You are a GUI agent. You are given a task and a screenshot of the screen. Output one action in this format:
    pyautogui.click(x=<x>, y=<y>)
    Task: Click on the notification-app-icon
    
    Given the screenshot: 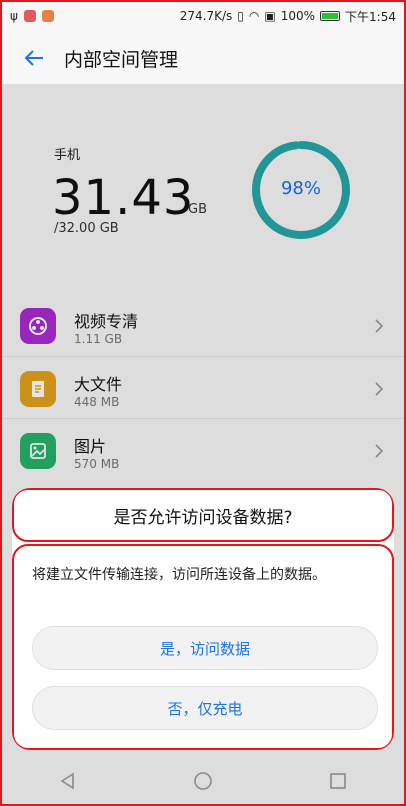 What is the action you would take?
    pyautogui.click(x=29, y=16)
    